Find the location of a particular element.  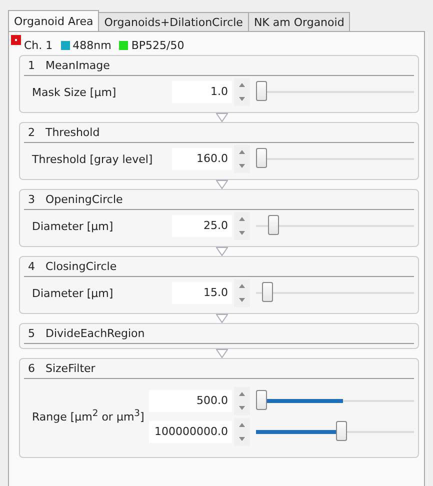

step-title: 4 ClosingCircle is located at coordinates (219, 267).